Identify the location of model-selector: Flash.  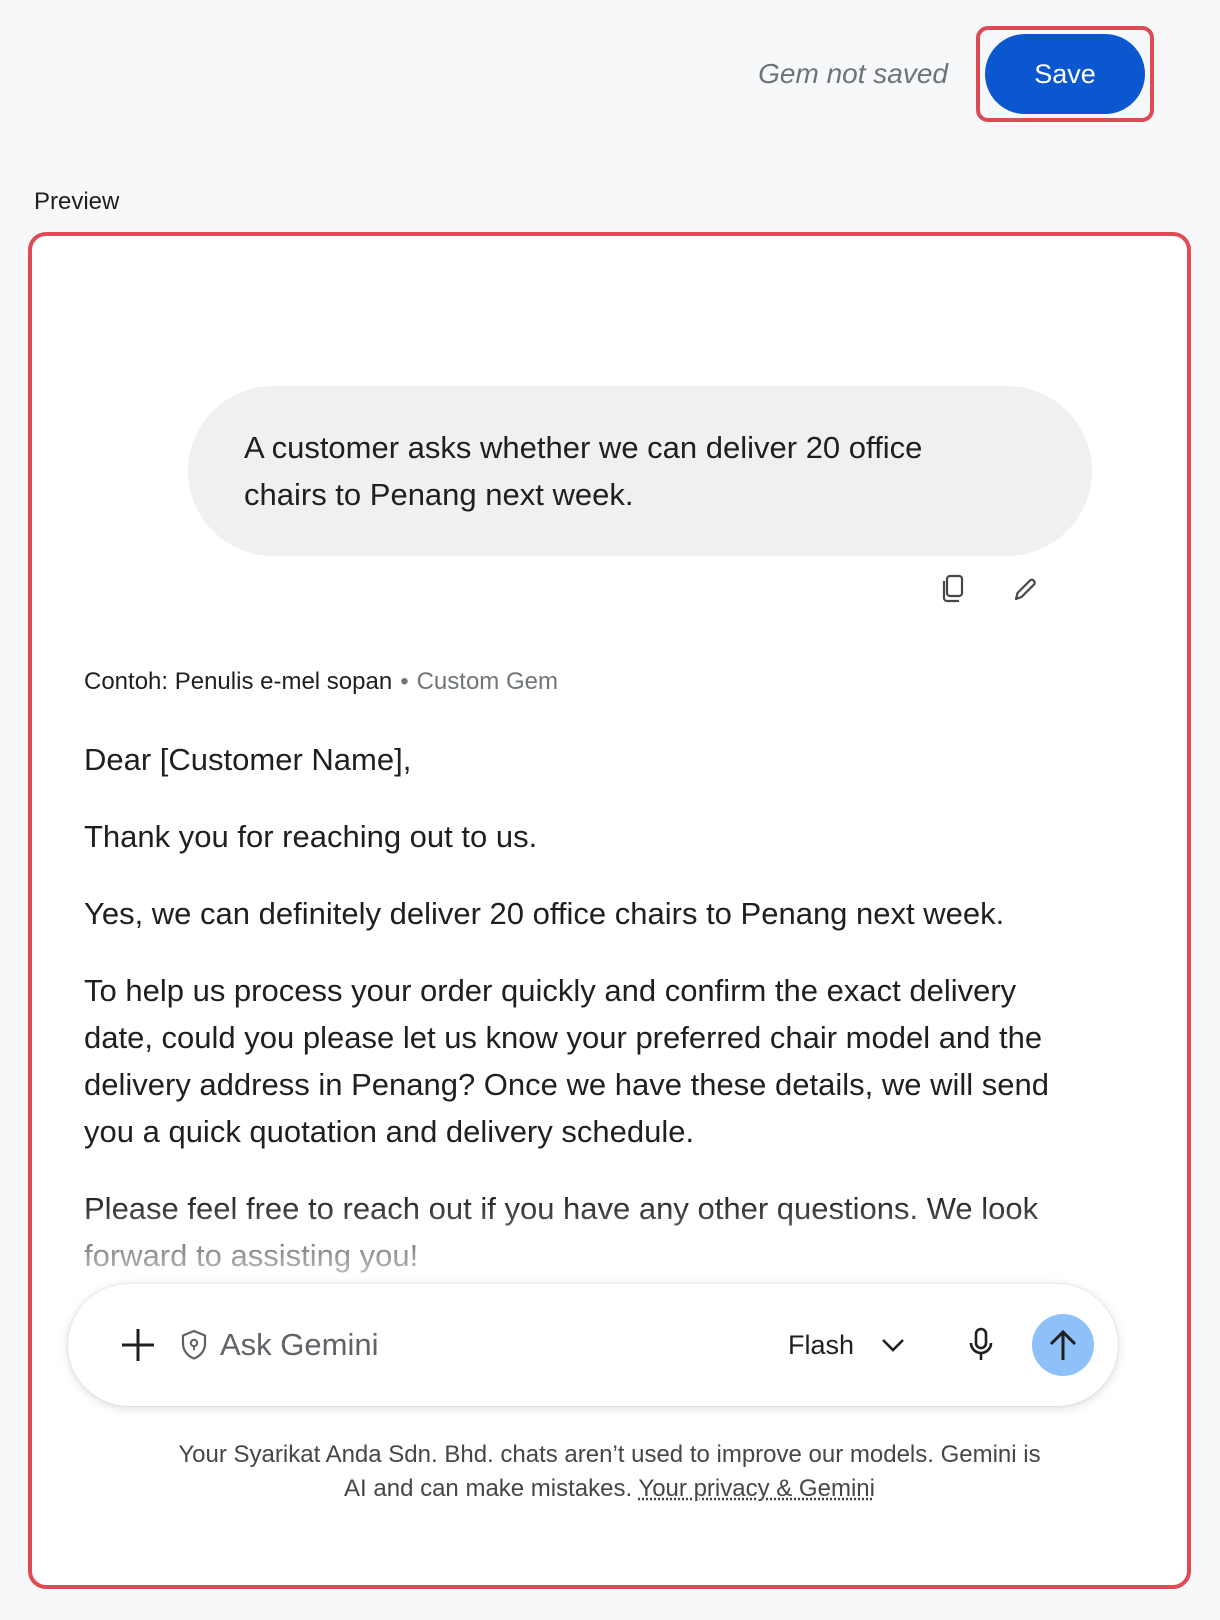
(821, 1345).